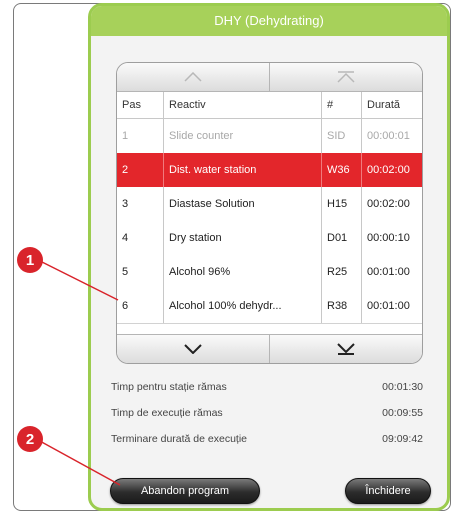  I want to click on remaining-run-value: 00:09:55, so click(402, 413).